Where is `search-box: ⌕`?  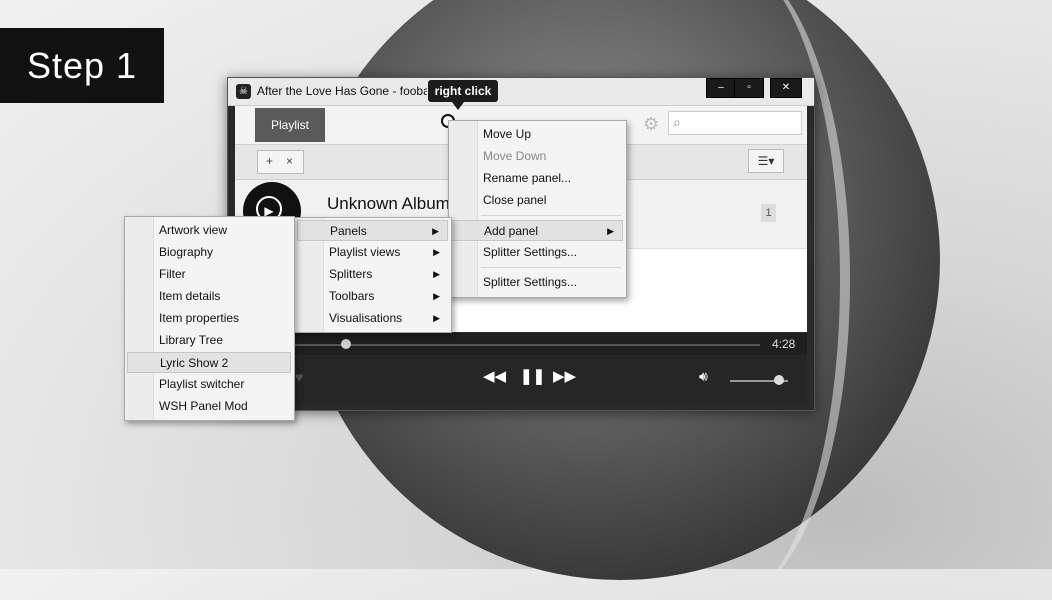
search-box: ⌕ is located at coordinates (735, 123).